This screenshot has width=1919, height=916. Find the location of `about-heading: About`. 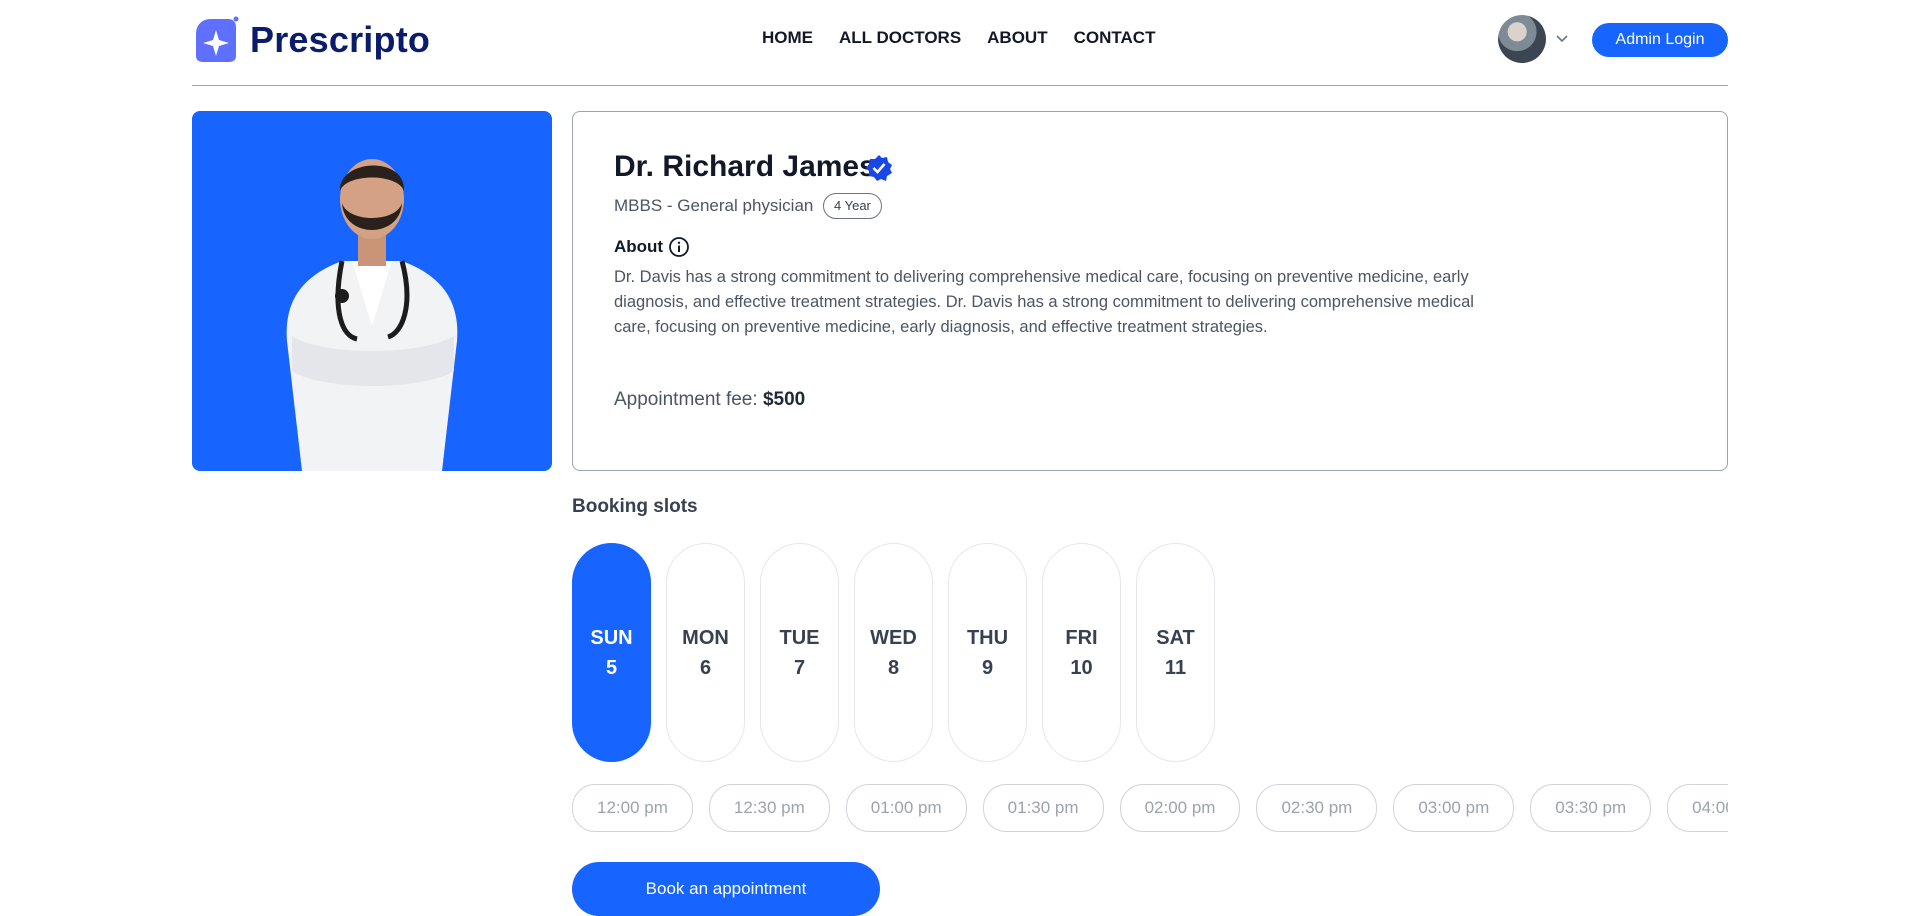

about-heading: About is located at coordinates (639, 246).